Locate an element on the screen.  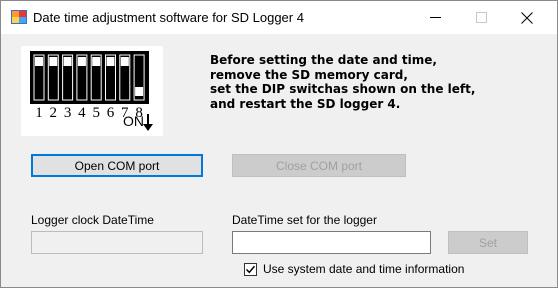
close-icon is located at coordinates (527, 17).